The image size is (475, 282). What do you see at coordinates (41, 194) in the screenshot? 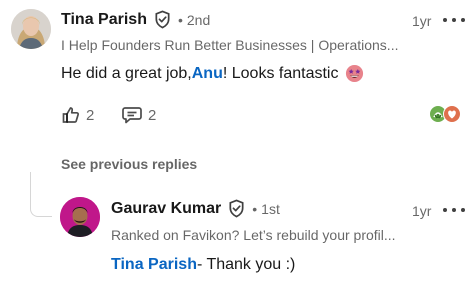
I see `thread-connector-line` at bounding box center [41, 194].